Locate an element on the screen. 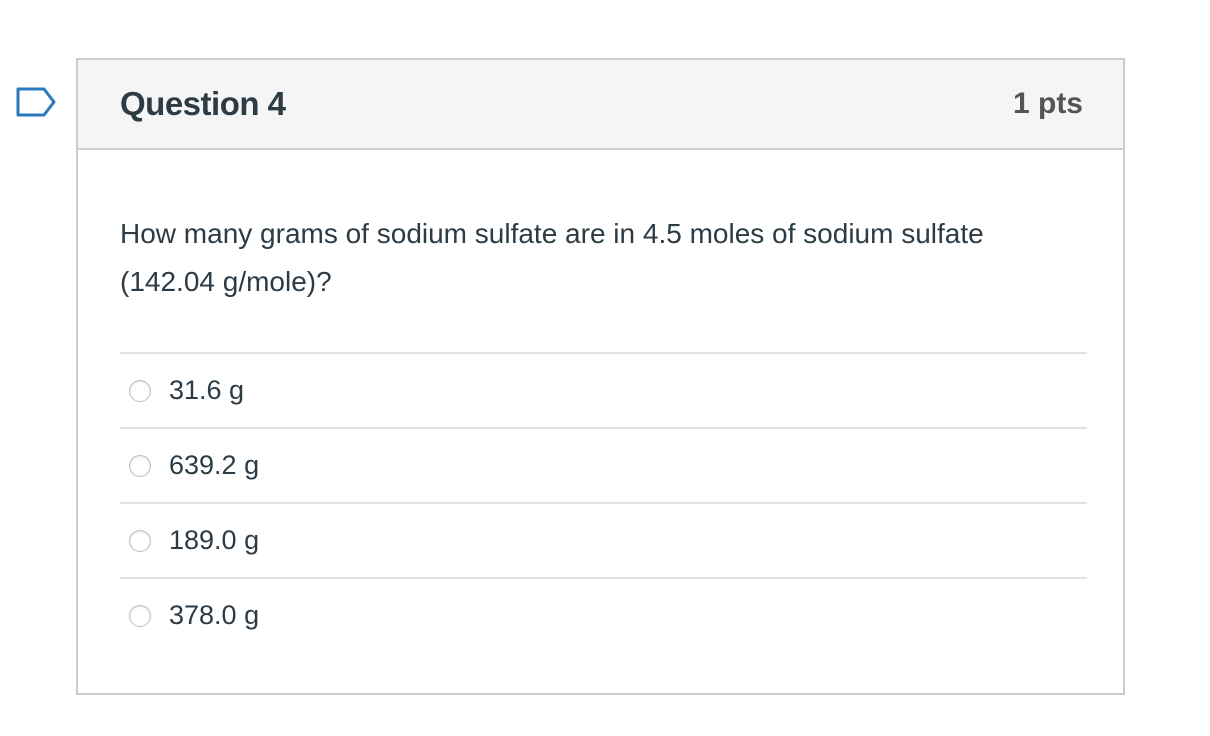 This screenshot has height=736, width=1210. answer-label: 378.0 g is located at coordinates (214, 615).